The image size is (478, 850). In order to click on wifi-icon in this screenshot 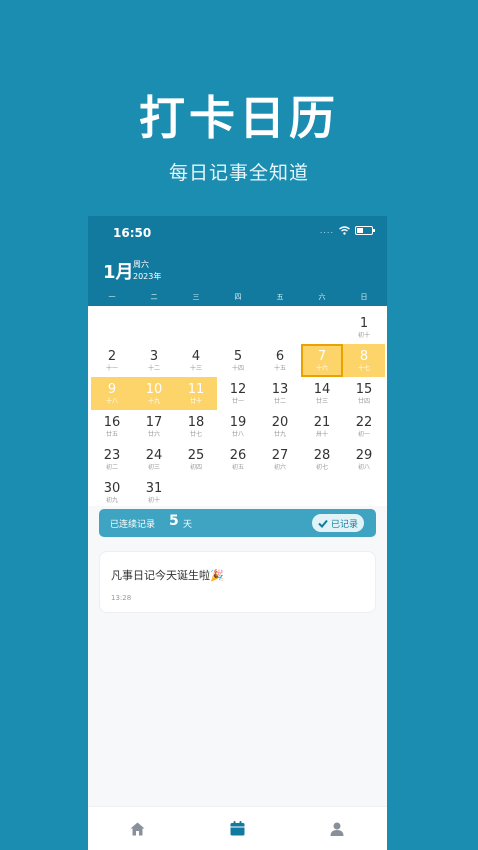, I will do `click(344, 230)`.